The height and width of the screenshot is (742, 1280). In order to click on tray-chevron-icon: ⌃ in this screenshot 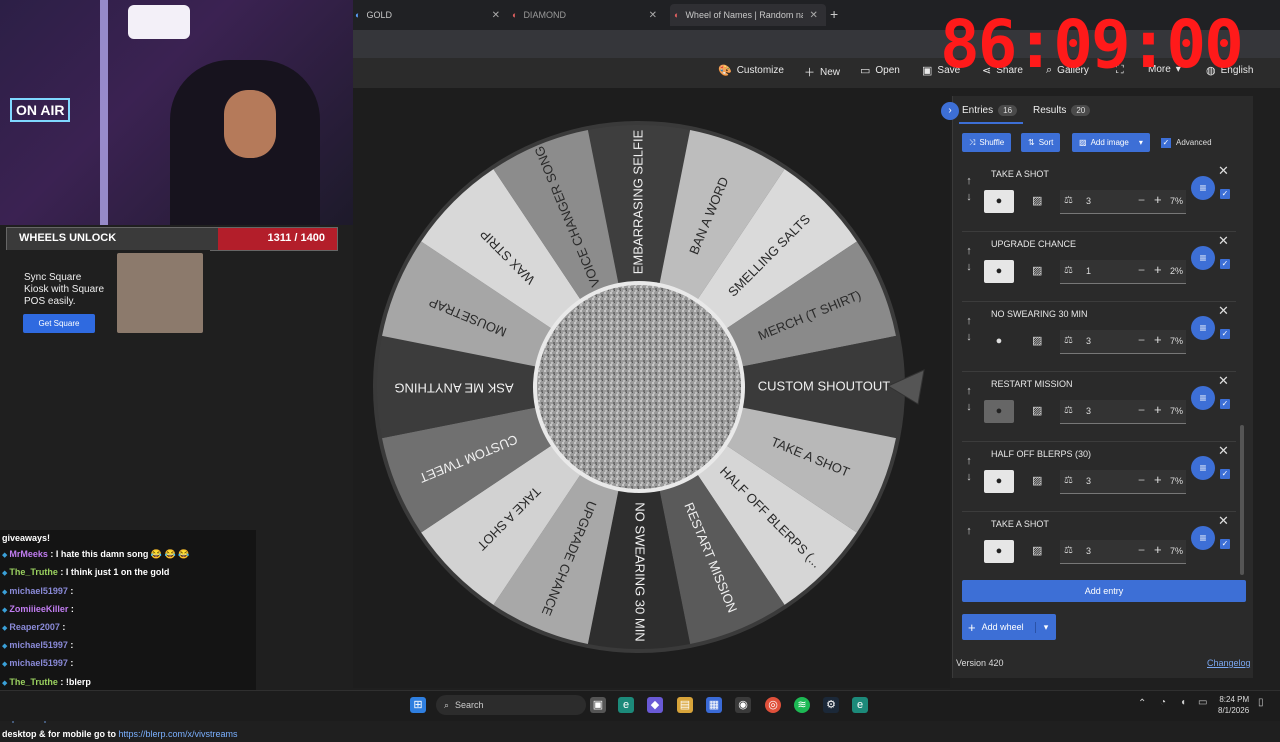, I will do `click(1142, 703)`.